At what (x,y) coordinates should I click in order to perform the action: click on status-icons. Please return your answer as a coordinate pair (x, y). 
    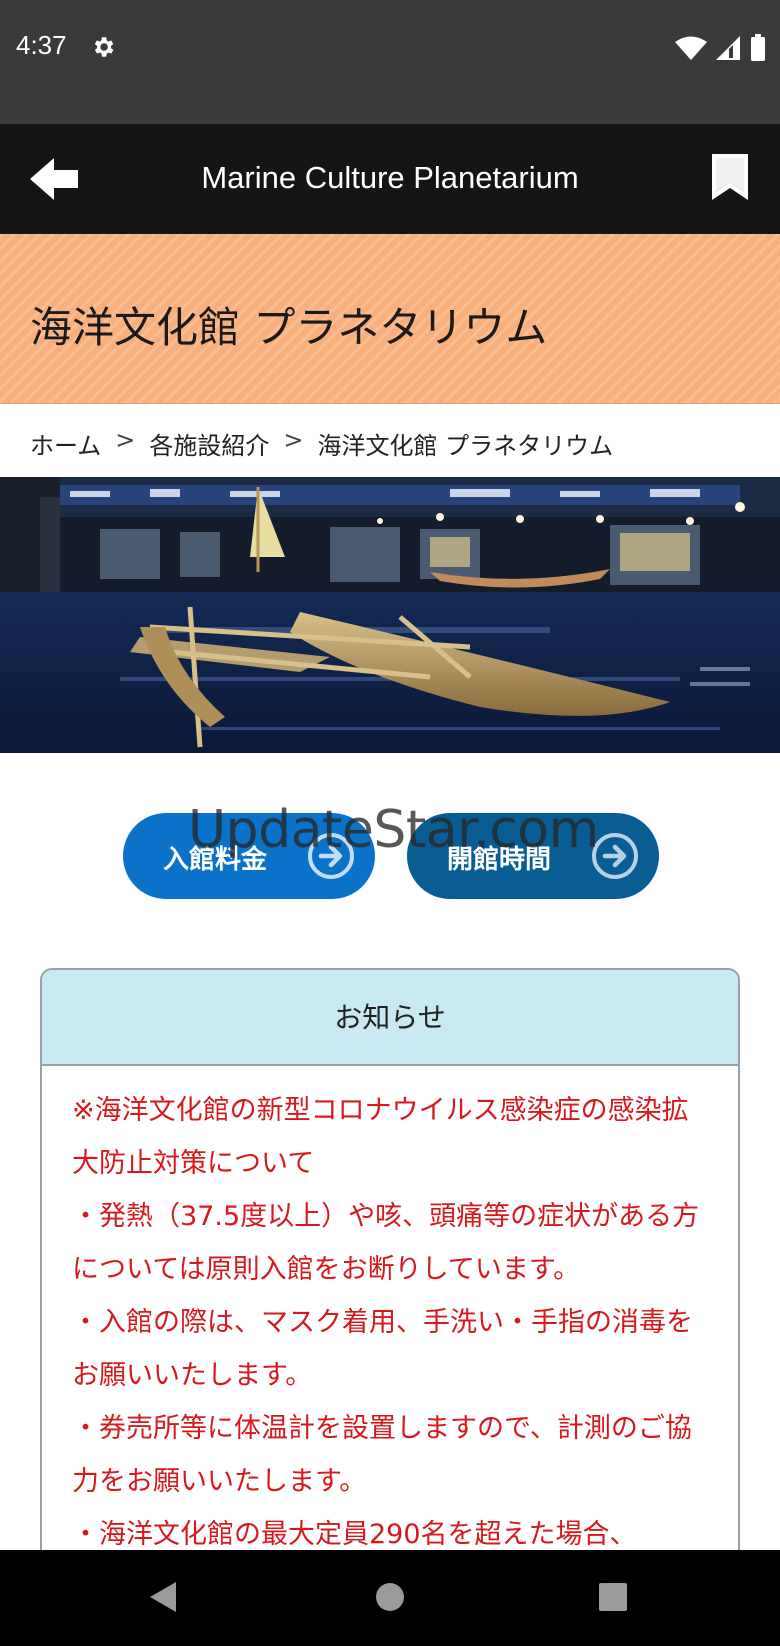
    Looking at the image, I should click on (720, 50).